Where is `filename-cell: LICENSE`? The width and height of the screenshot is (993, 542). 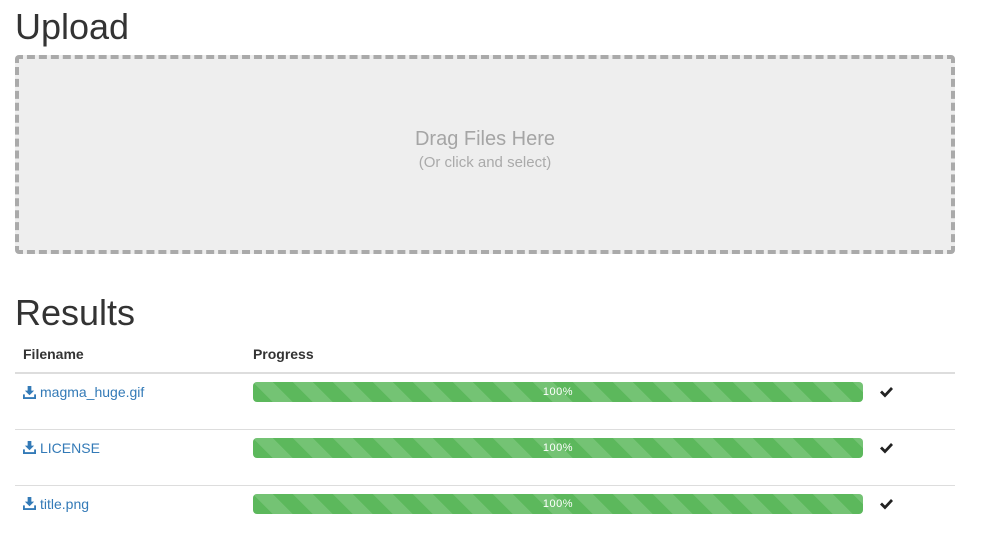 filename-cell: LICENSE is located at coordinates (130, 457).